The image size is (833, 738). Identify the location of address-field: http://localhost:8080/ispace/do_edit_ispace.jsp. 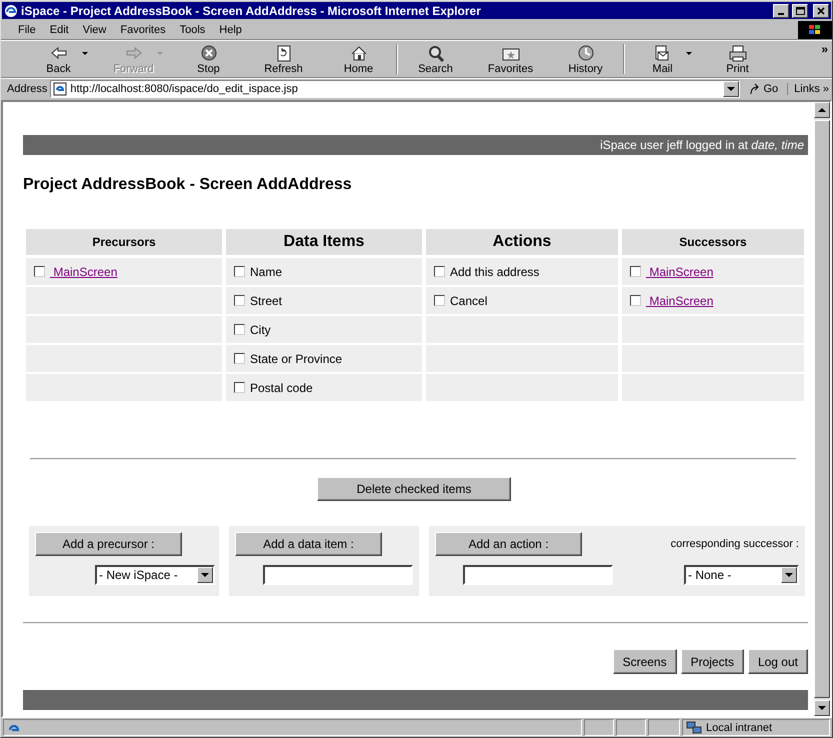
(395, 89).